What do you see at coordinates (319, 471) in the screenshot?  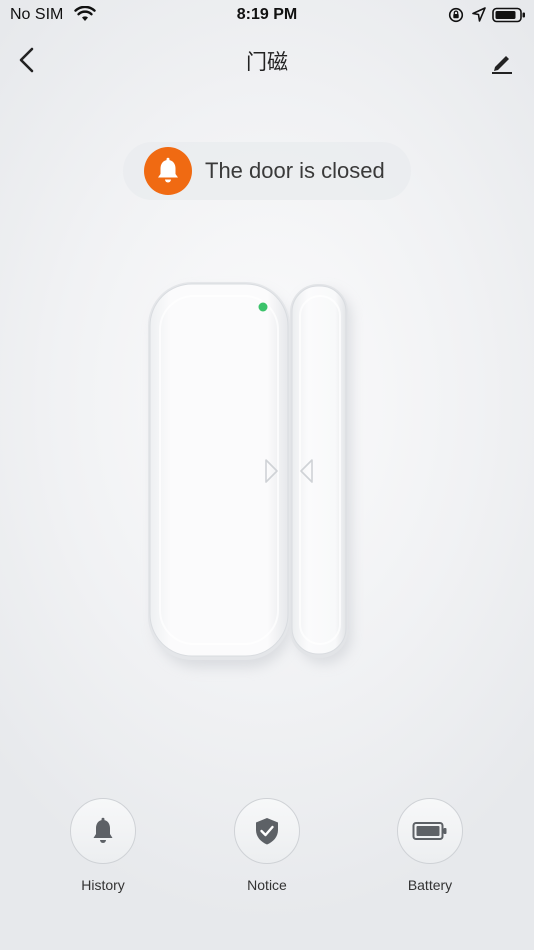 I see `sensor-magnet` at bounding box center [319, 471].